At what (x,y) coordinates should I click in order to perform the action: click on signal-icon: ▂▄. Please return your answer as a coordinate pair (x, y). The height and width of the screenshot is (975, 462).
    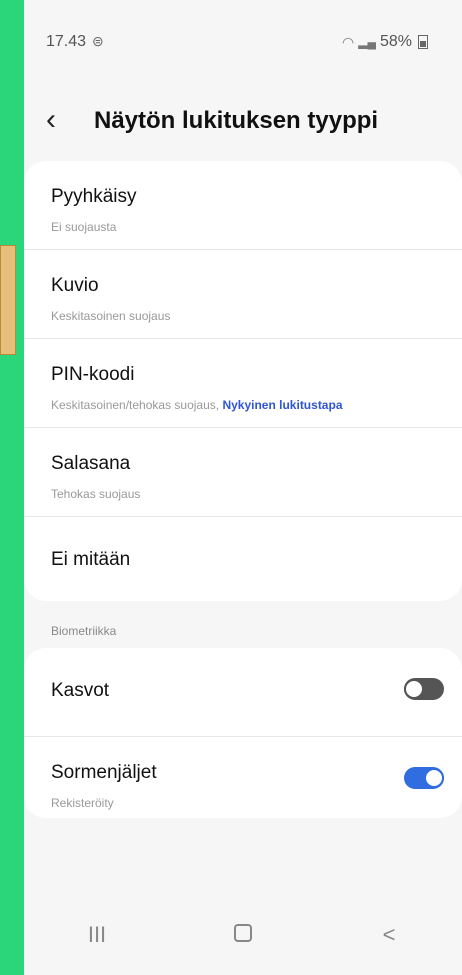
    Looking at the image, I should click on (367, 42).